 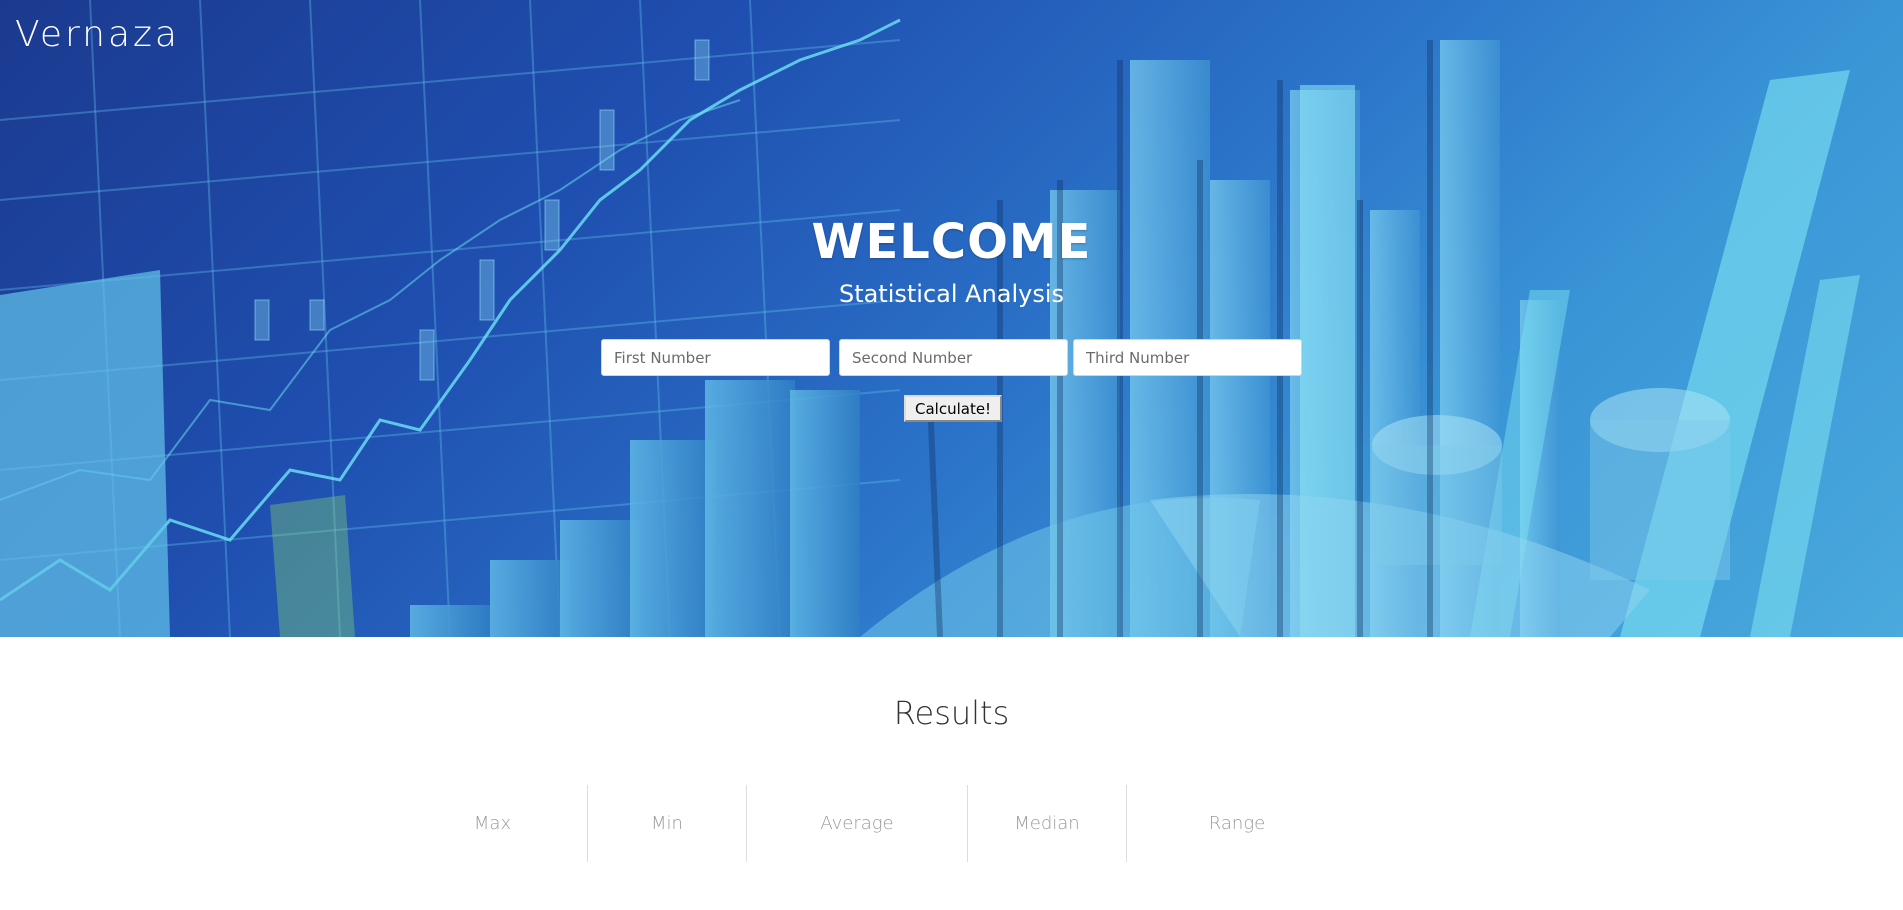 What do you see at coordinates (97, 34) in the screenshot?
I see `brand-logo: Vernaza` at bounding box center [97, 34].